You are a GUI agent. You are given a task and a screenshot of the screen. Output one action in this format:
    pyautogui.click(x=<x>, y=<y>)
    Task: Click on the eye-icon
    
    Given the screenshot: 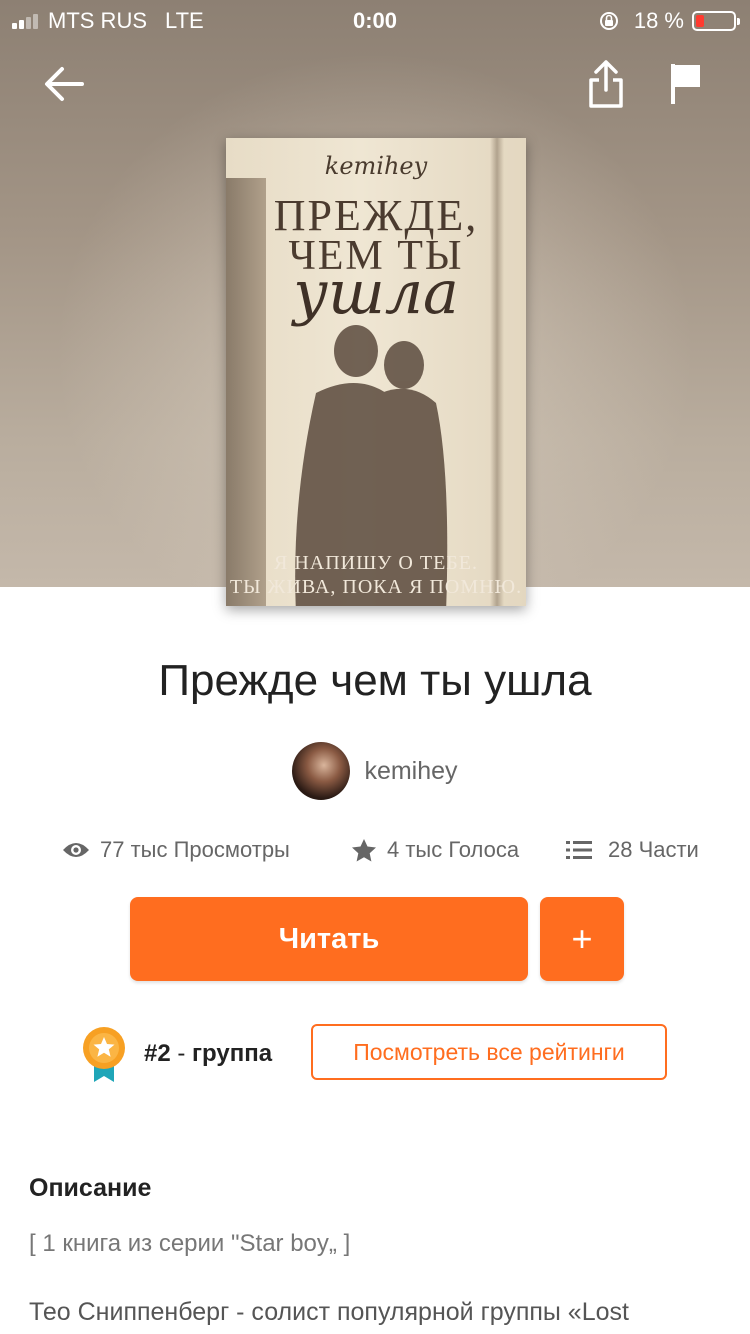 What is the action you would take?
    pyautogui.click(x=76, y=850)
    